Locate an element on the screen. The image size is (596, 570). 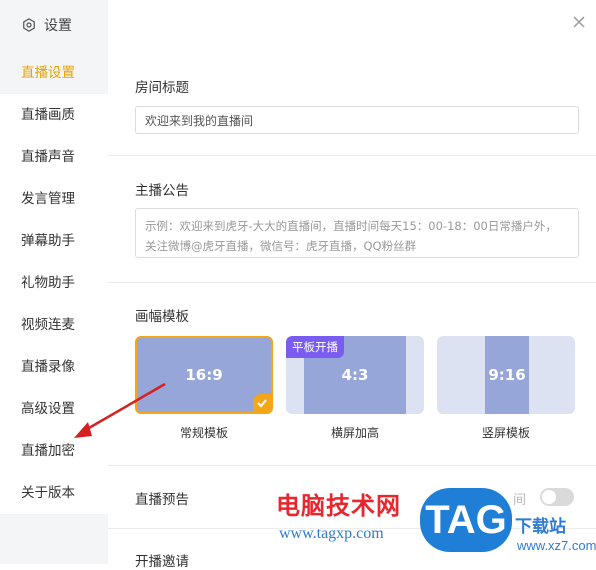
invite-label: 开播邀请 is located at coordinates (162, 562).